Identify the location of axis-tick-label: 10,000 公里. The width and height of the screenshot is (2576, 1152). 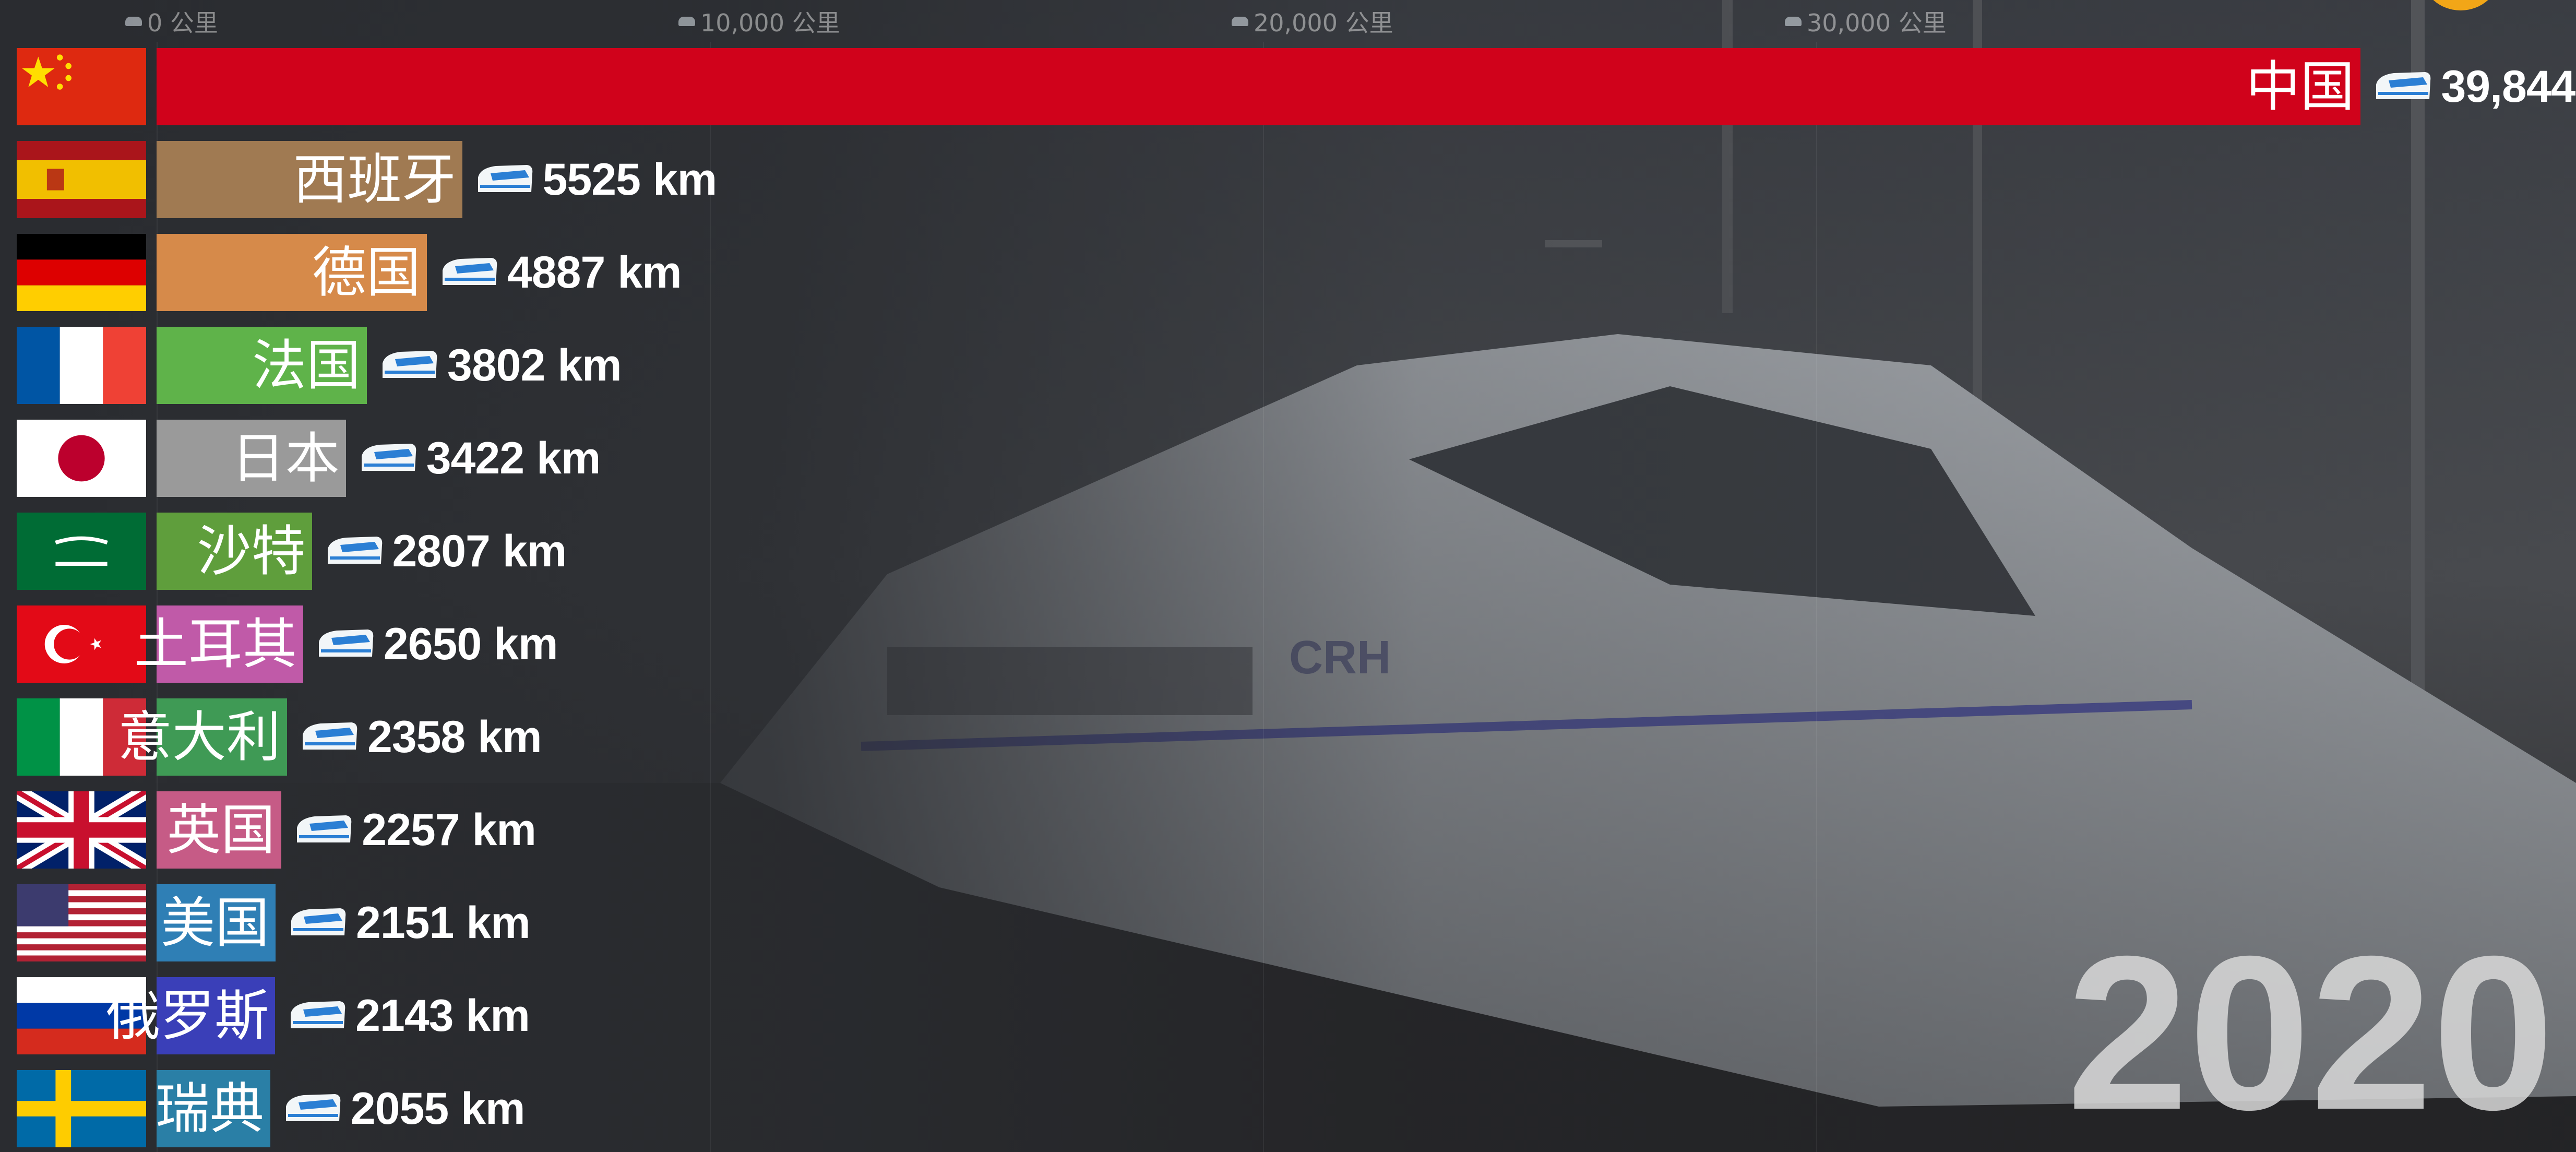
(759, 21).